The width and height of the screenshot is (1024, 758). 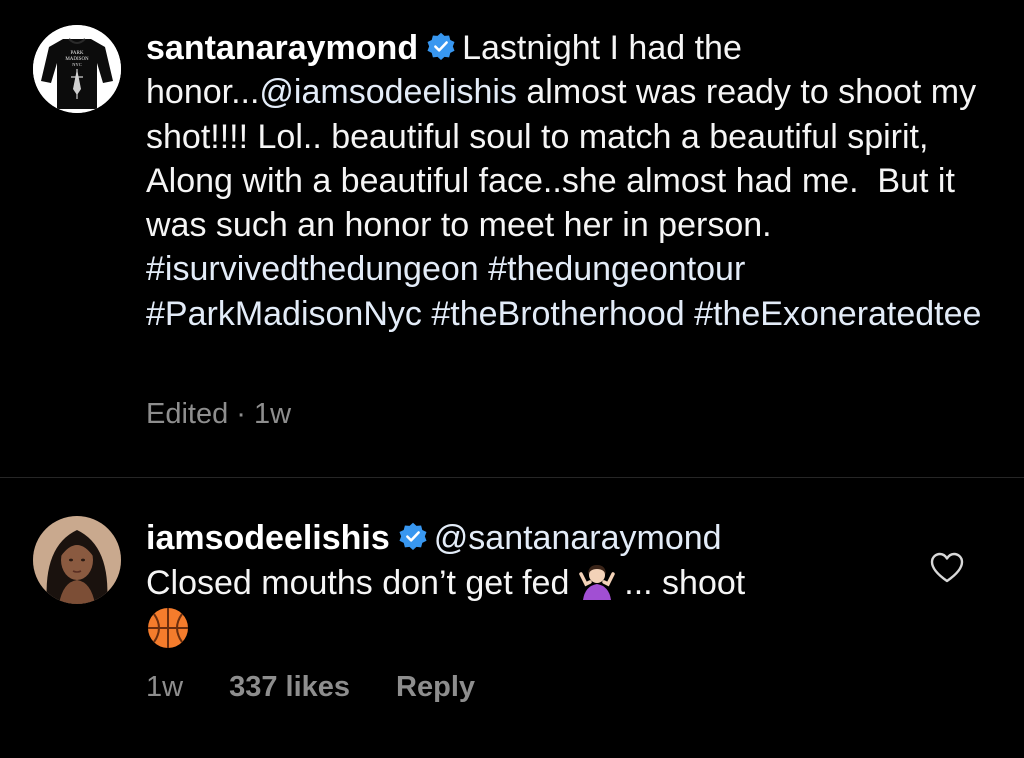 What do you see at coordinates (947, 568) in the screenshot?
I see `heart-like-icon` at bounding box center [947, 568].